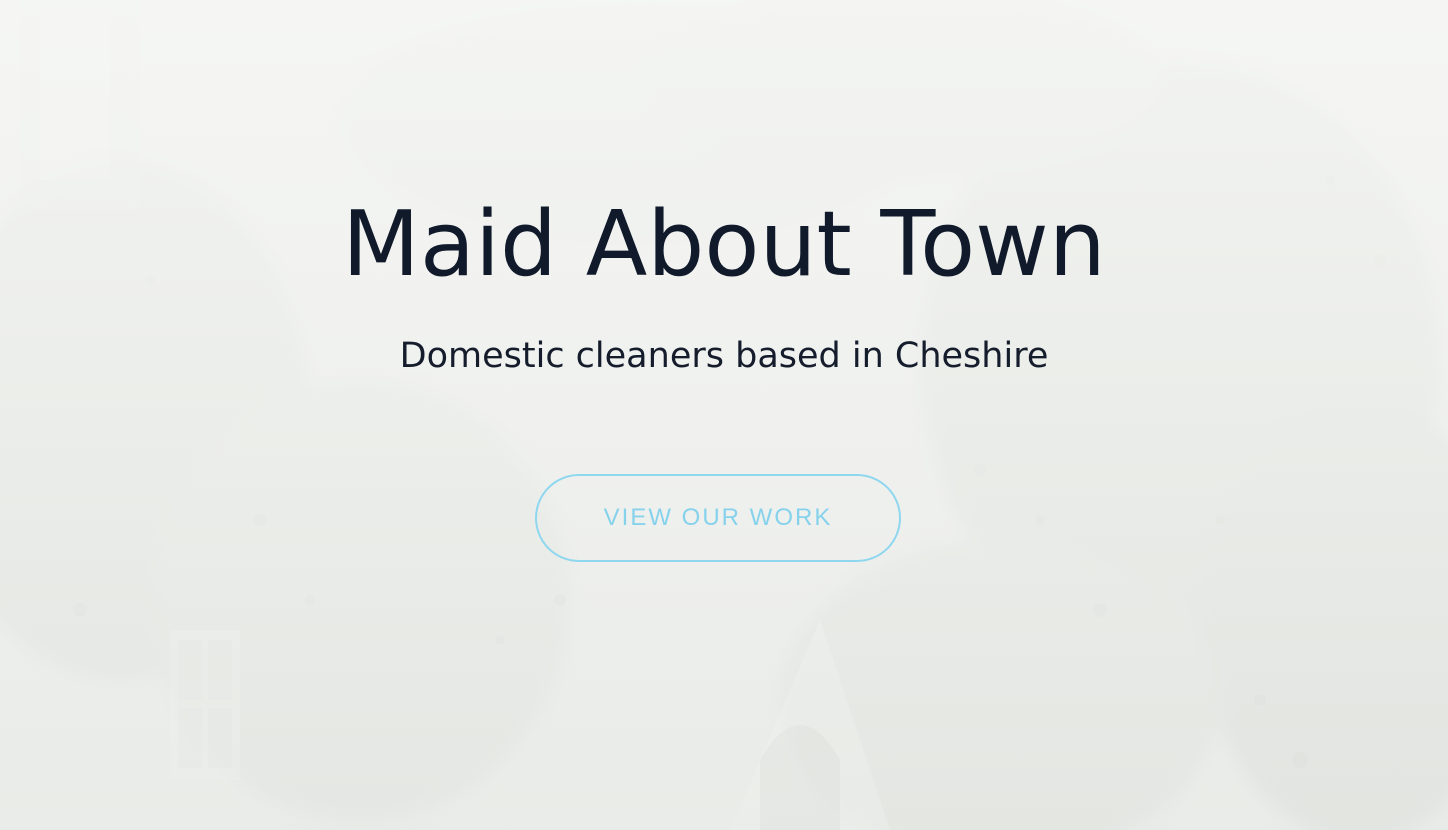 The height and width of the screenshot is (830, 1448). I want to click on page-title: Maid About Town, so click(724, 244).